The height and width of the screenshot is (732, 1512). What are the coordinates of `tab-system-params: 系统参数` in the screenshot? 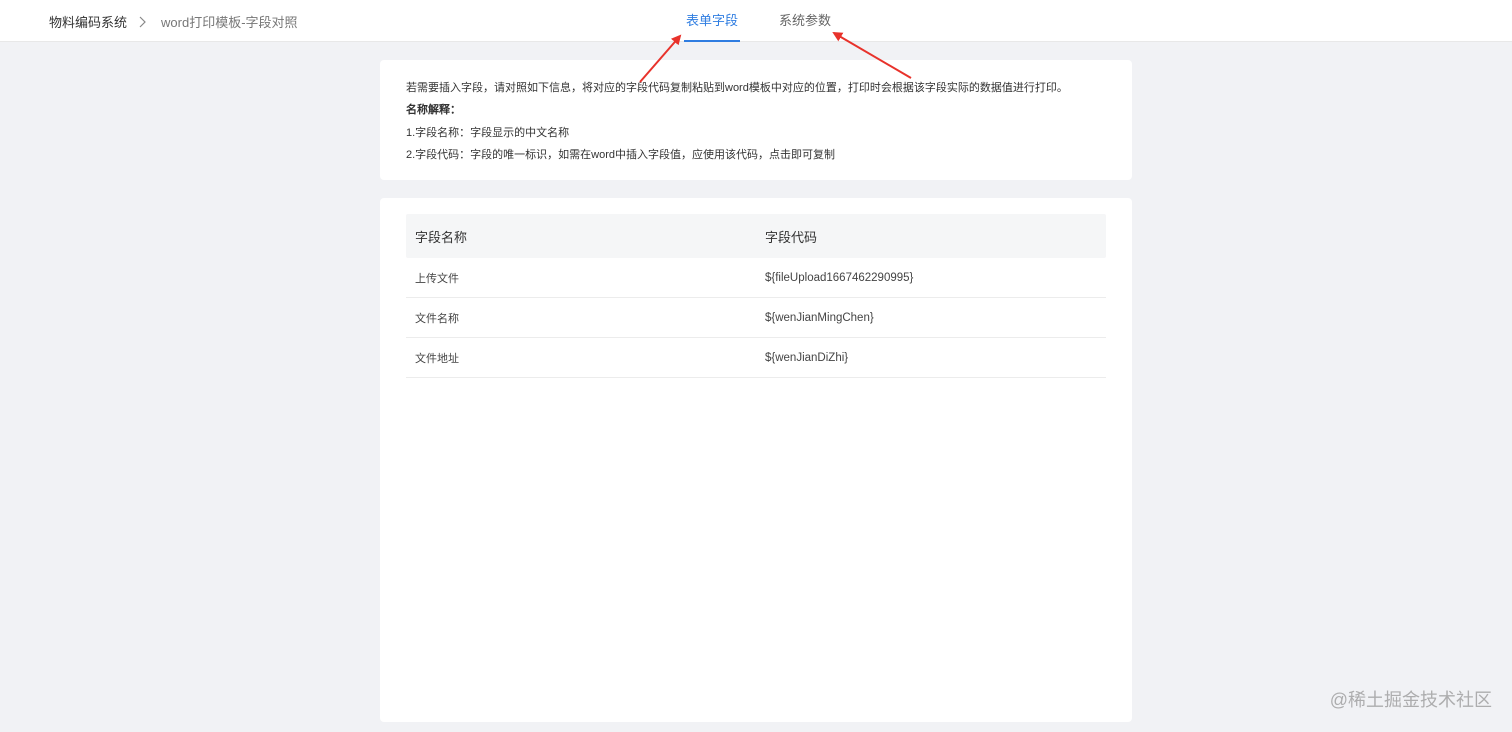 It's located at (805, 21).